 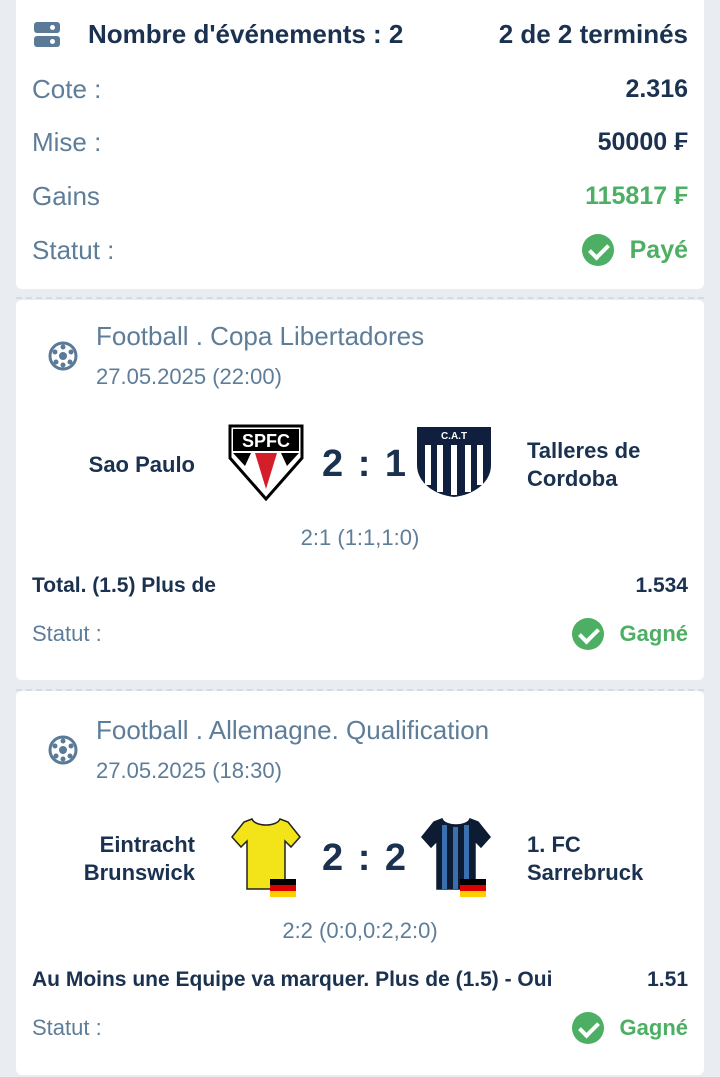 What do you see at coordinates (266, 857) in the screenshot?
I see `yellow-jersey-icon` at bounding box center [266, 857].